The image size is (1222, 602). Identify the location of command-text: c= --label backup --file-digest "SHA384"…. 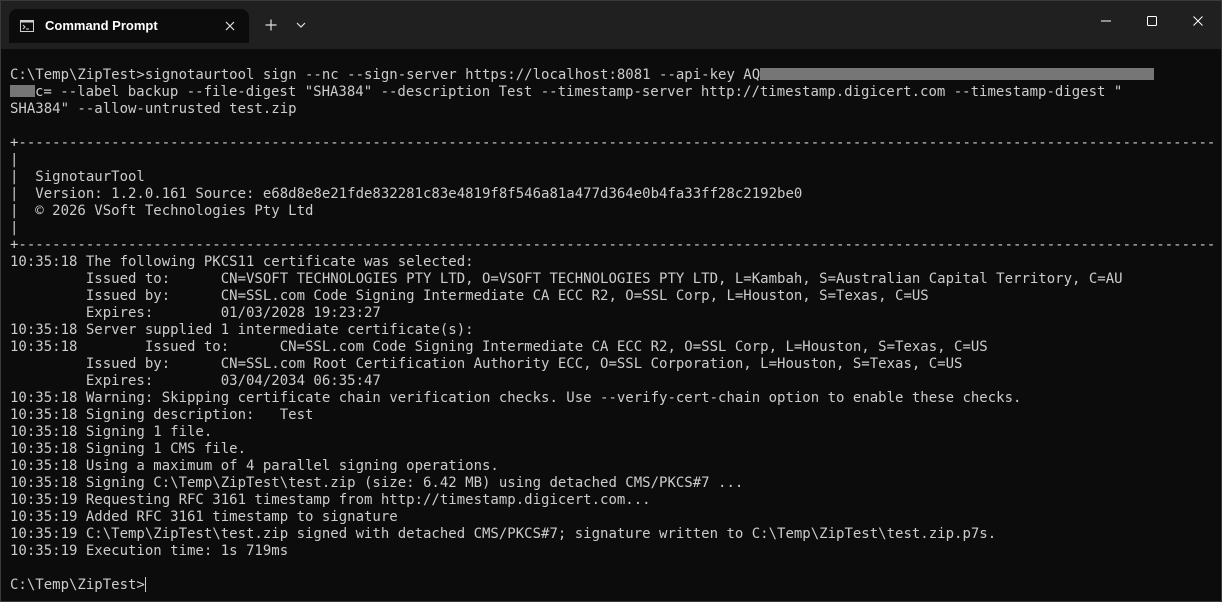
(579, 92).